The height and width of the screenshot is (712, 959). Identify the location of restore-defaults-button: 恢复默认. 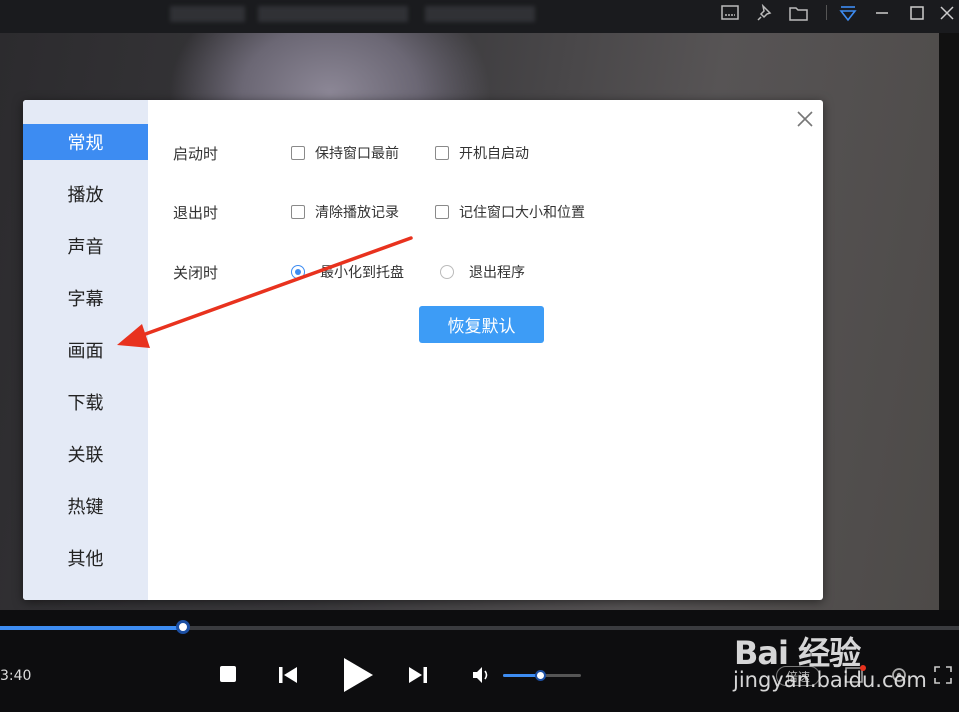
(481, 324).